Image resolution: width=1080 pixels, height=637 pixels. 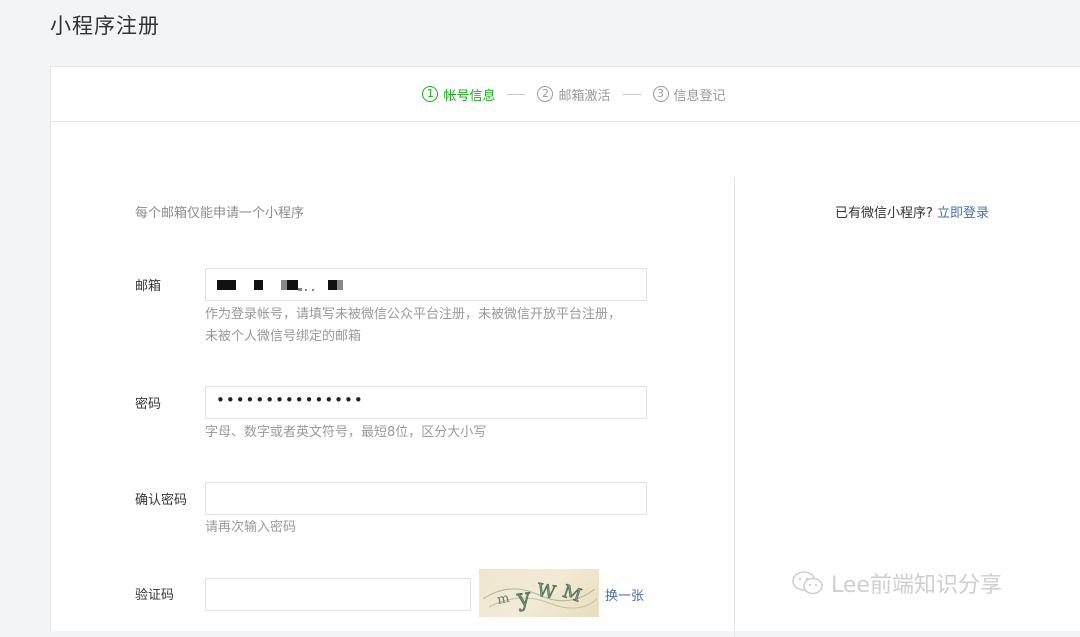 What do you see at coordinates (338, 594) in the screenshot?
I see `captcha-input` at bounding box center [338, 594].